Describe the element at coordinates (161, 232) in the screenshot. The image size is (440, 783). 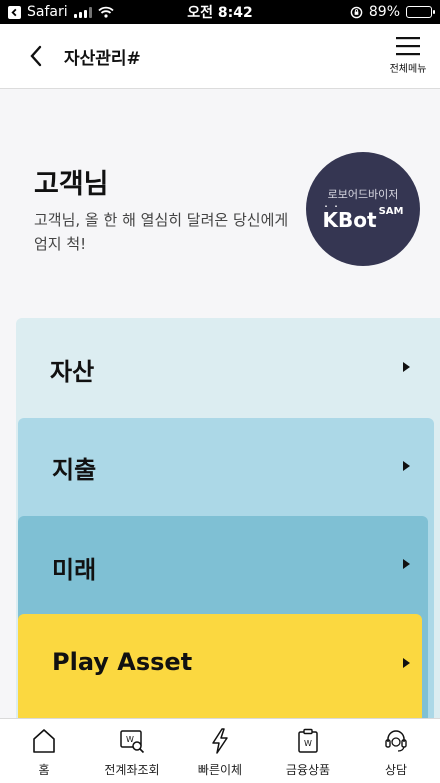
I see `greeting-message: 고객님, 올 한 해 열심히 달려온 당신에게 엄지 척!` at that location.